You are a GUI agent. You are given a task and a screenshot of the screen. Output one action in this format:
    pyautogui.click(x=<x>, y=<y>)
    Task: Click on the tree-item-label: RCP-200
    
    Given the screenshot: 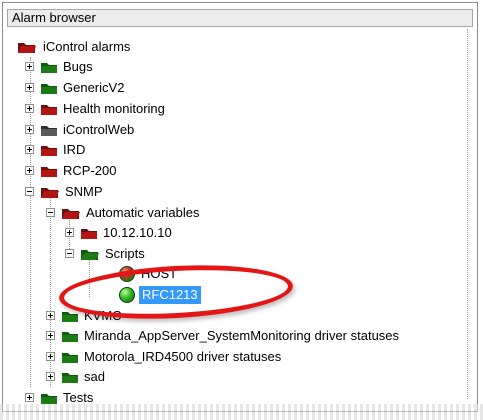 What is the action you would take?
    pyautogui.click(x=90, y=170)
    